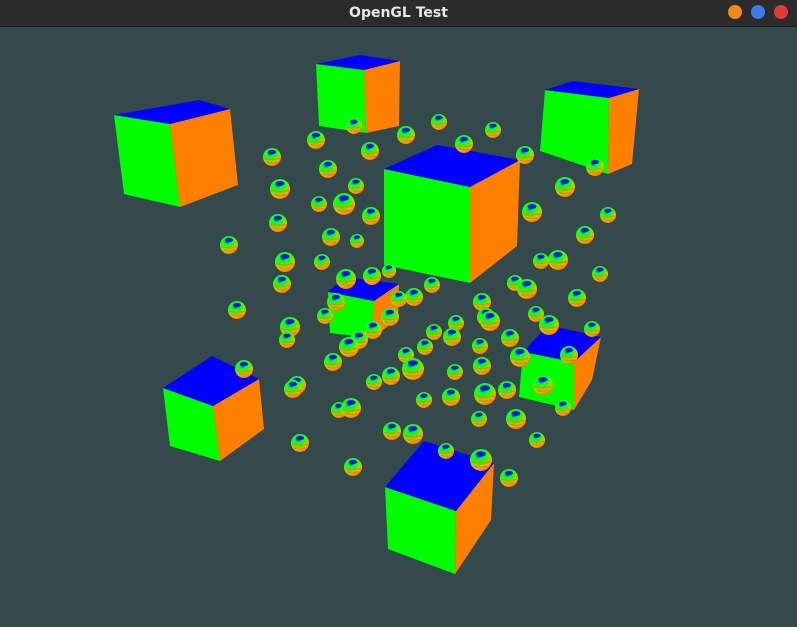 Image resolution: width=797 pixels, height=627 pixels. Describe the element at coordinates (398, 13) in the screenshot. I see `titlebar: OpenGL Test` at that location.